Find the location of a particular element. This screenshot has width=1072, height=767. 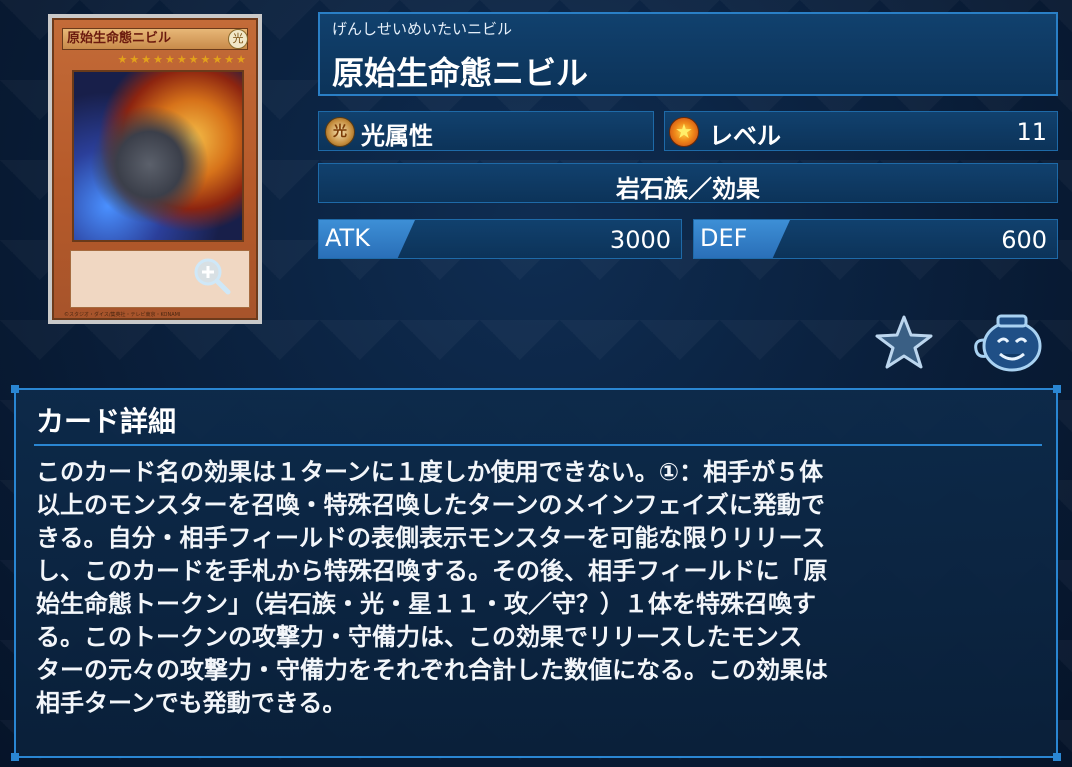

atk-panel: ATK 3000 is located at coordinates (500, 239).